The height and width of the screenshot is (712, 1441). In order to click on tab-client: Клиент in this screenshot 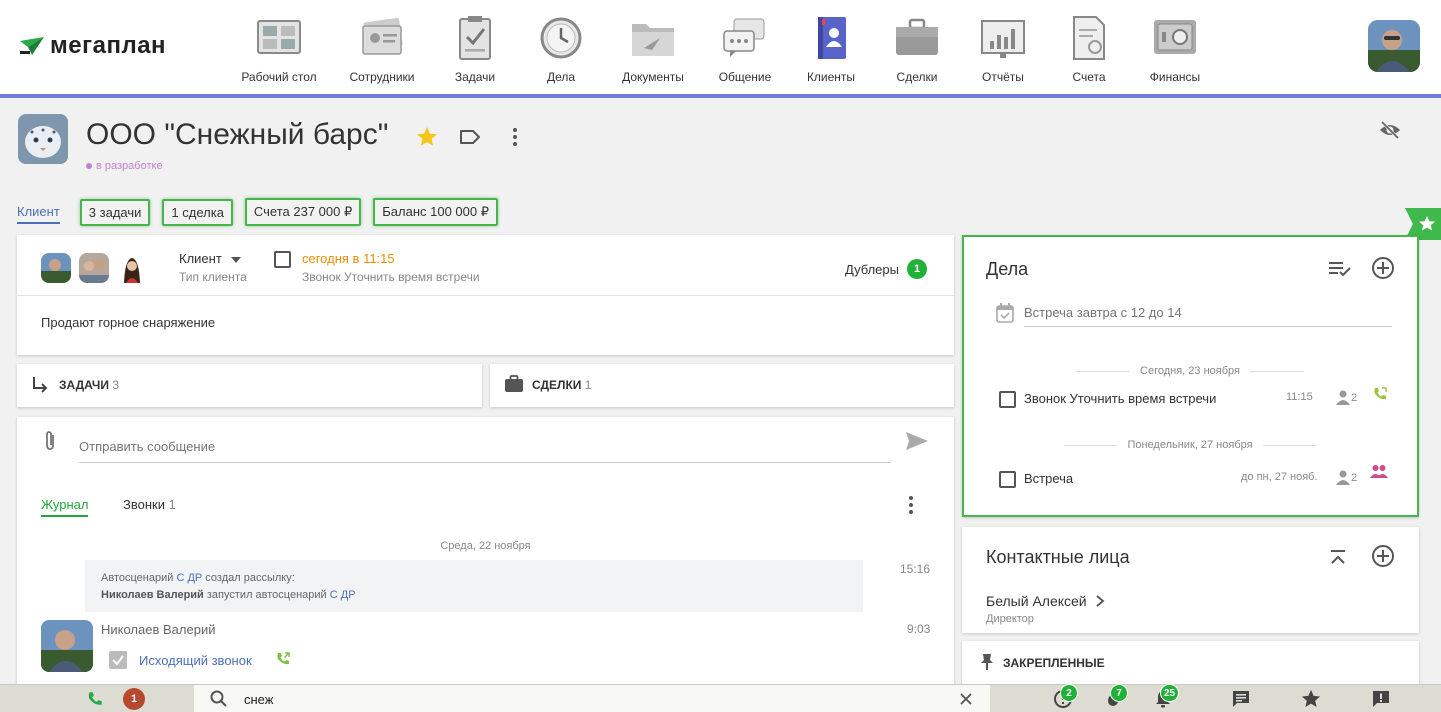, I will do `click(38, 212)`.